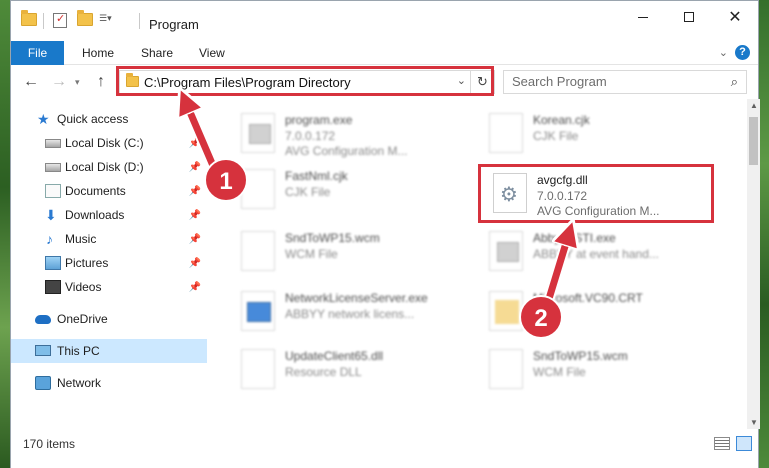  Describe the element at coordinates (59, 82) in the screenshot. I see `forward-arrow-icon: →` at that location.